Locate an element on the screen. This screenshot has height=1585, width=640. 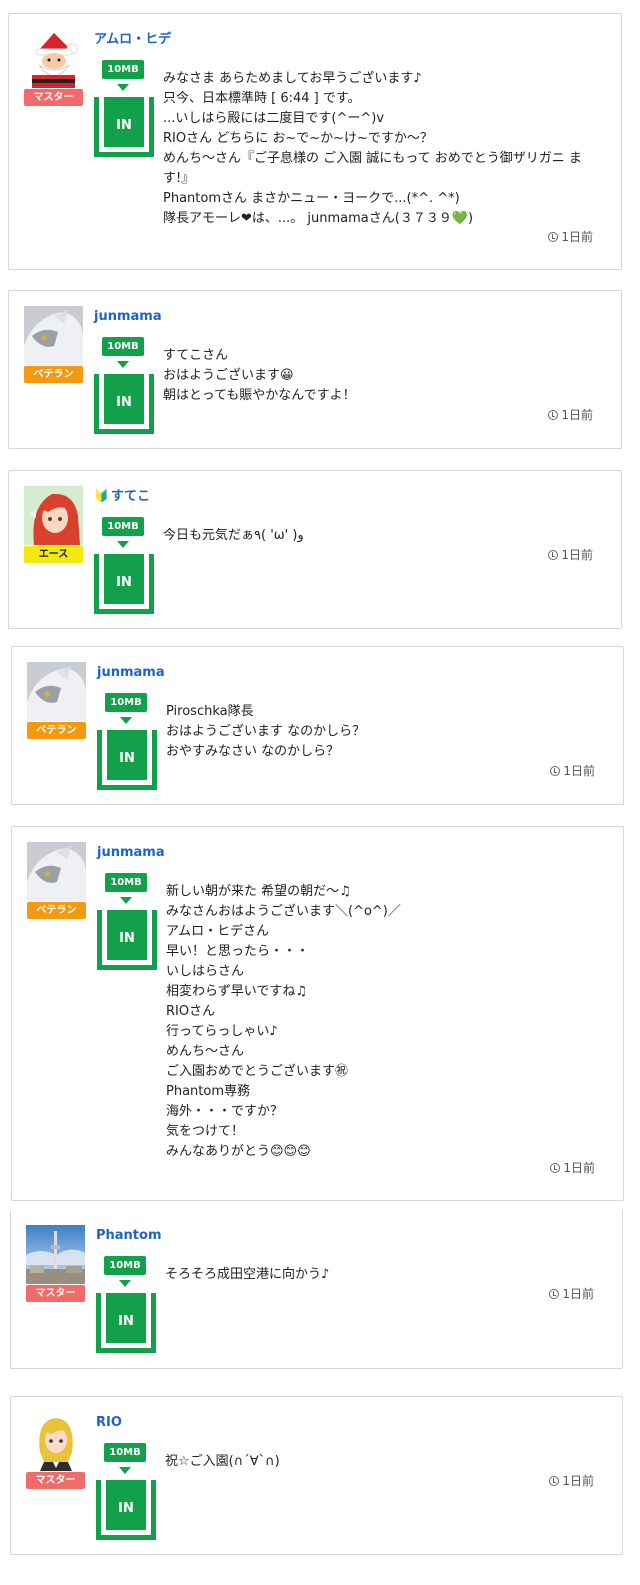
message-text: 祝☆ご入園(∩´∀`∩) is located at coordinates (222, 1461).